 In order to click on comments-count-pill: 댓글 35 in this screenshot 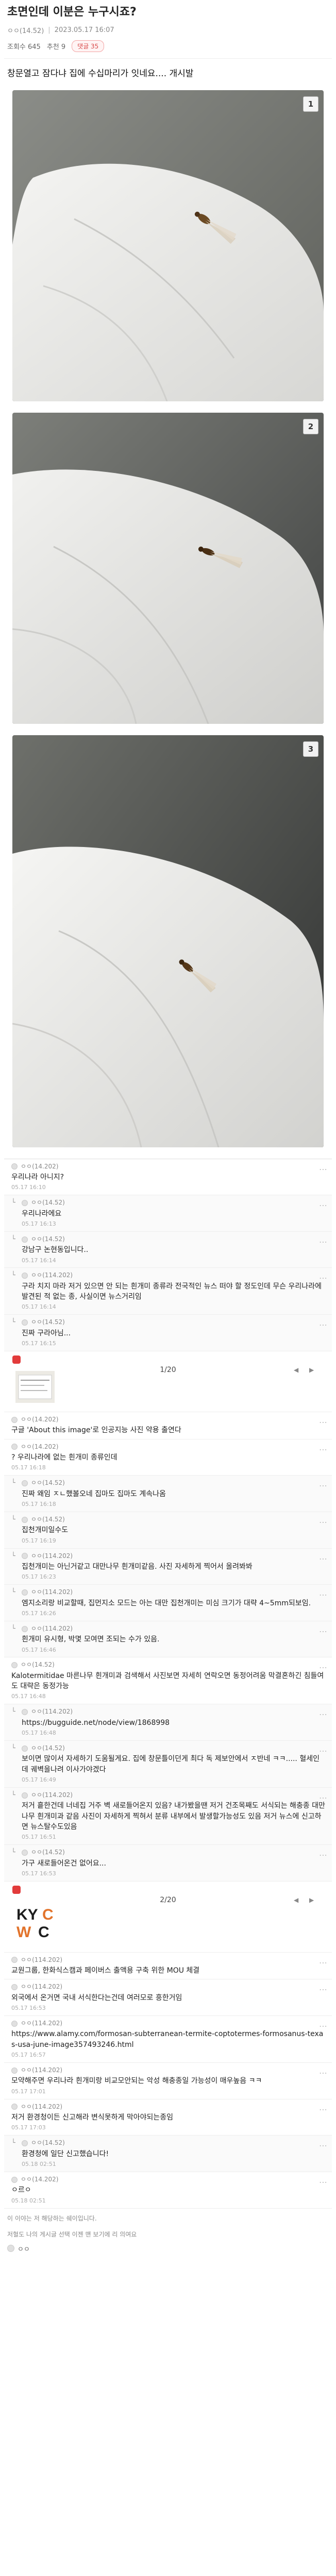, I will do `click(88, 46)`.